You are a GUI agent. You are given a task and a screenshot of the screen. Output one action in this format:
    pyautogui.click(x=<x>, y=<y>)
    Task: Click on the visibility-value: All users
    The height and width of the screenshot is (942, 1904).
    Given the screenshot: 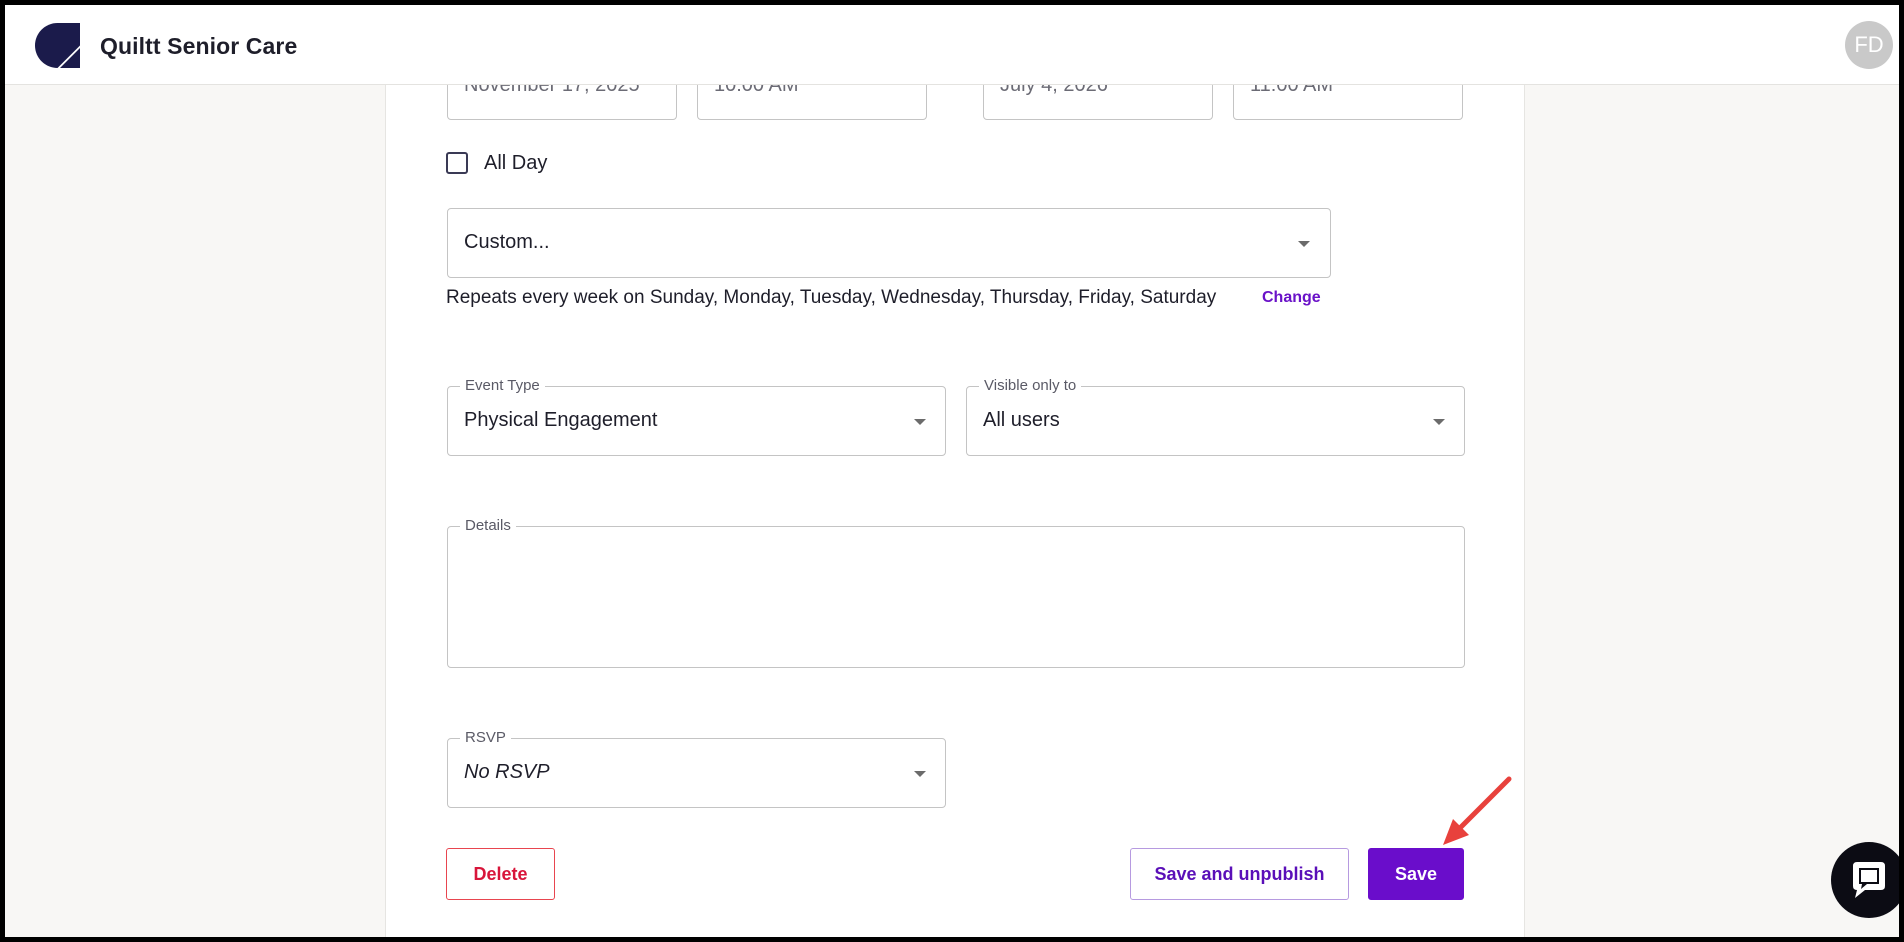 What is the action you would take?
    pyautogui.click(x=1021, y=420)
    